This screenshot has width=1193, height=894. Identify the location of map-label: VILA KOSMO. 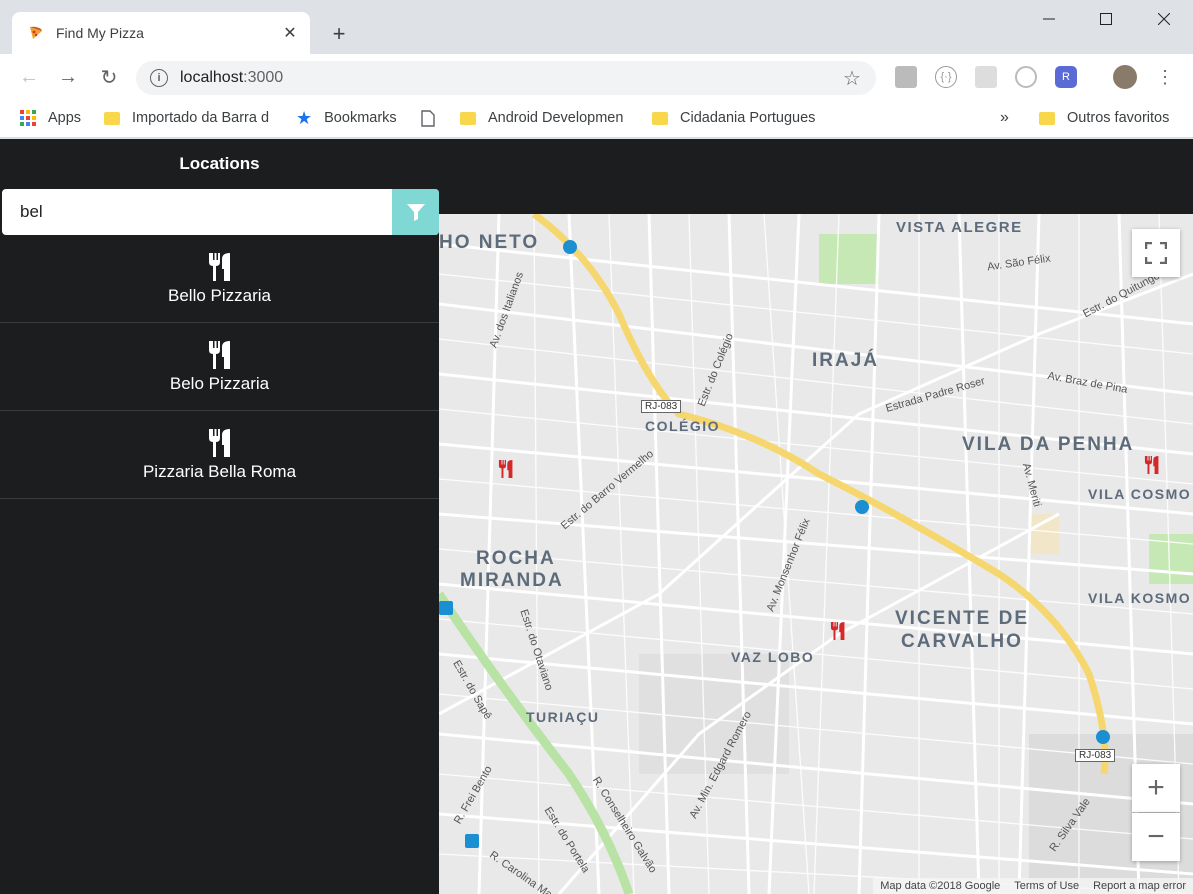
(1140, 598).